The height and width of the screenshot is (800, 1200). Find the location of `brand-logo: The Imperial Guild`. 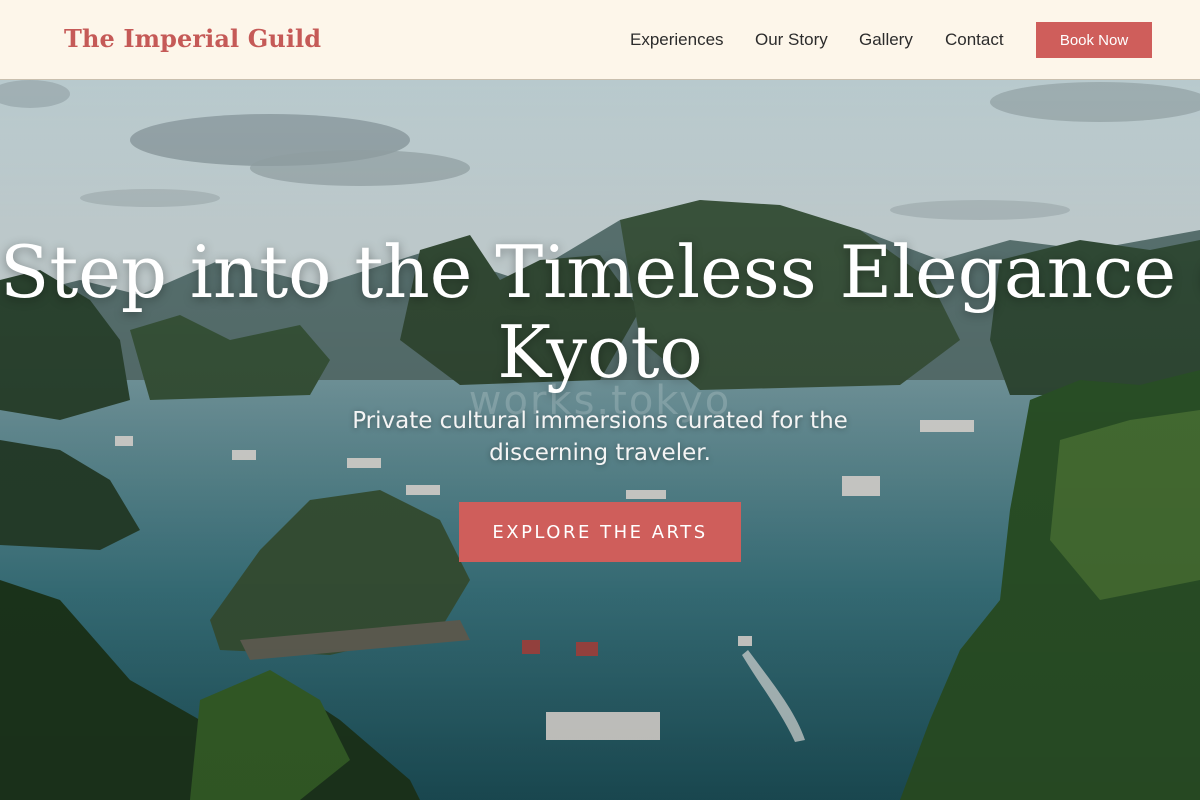

brand-logo: The Imperial Guild is located at coordinates (192, 38).